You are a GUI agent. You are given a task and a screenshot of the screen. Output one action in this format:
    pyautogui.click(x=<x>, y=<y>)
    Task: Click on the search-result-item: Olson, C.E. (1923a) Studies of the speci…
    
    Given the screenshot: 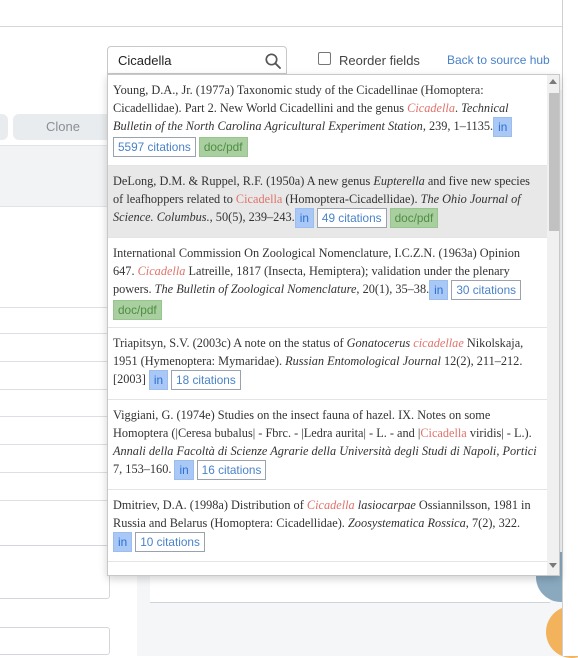 What is the action you would take?
    pyautogui.click(x=327, y=568)
    